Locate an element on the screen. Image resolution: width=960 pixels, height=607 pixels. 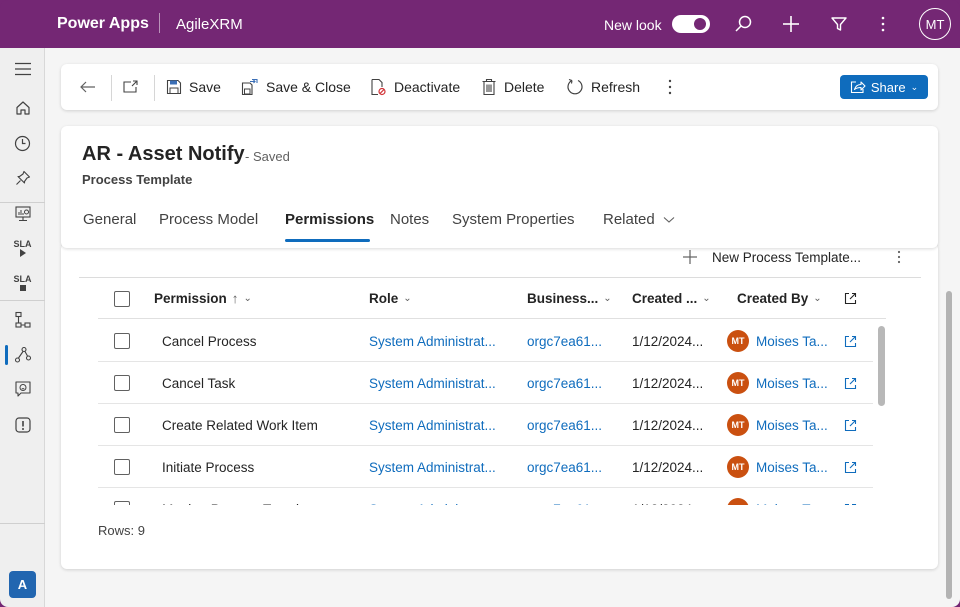
subgrid-more-button is located at coordinates (899, 259).